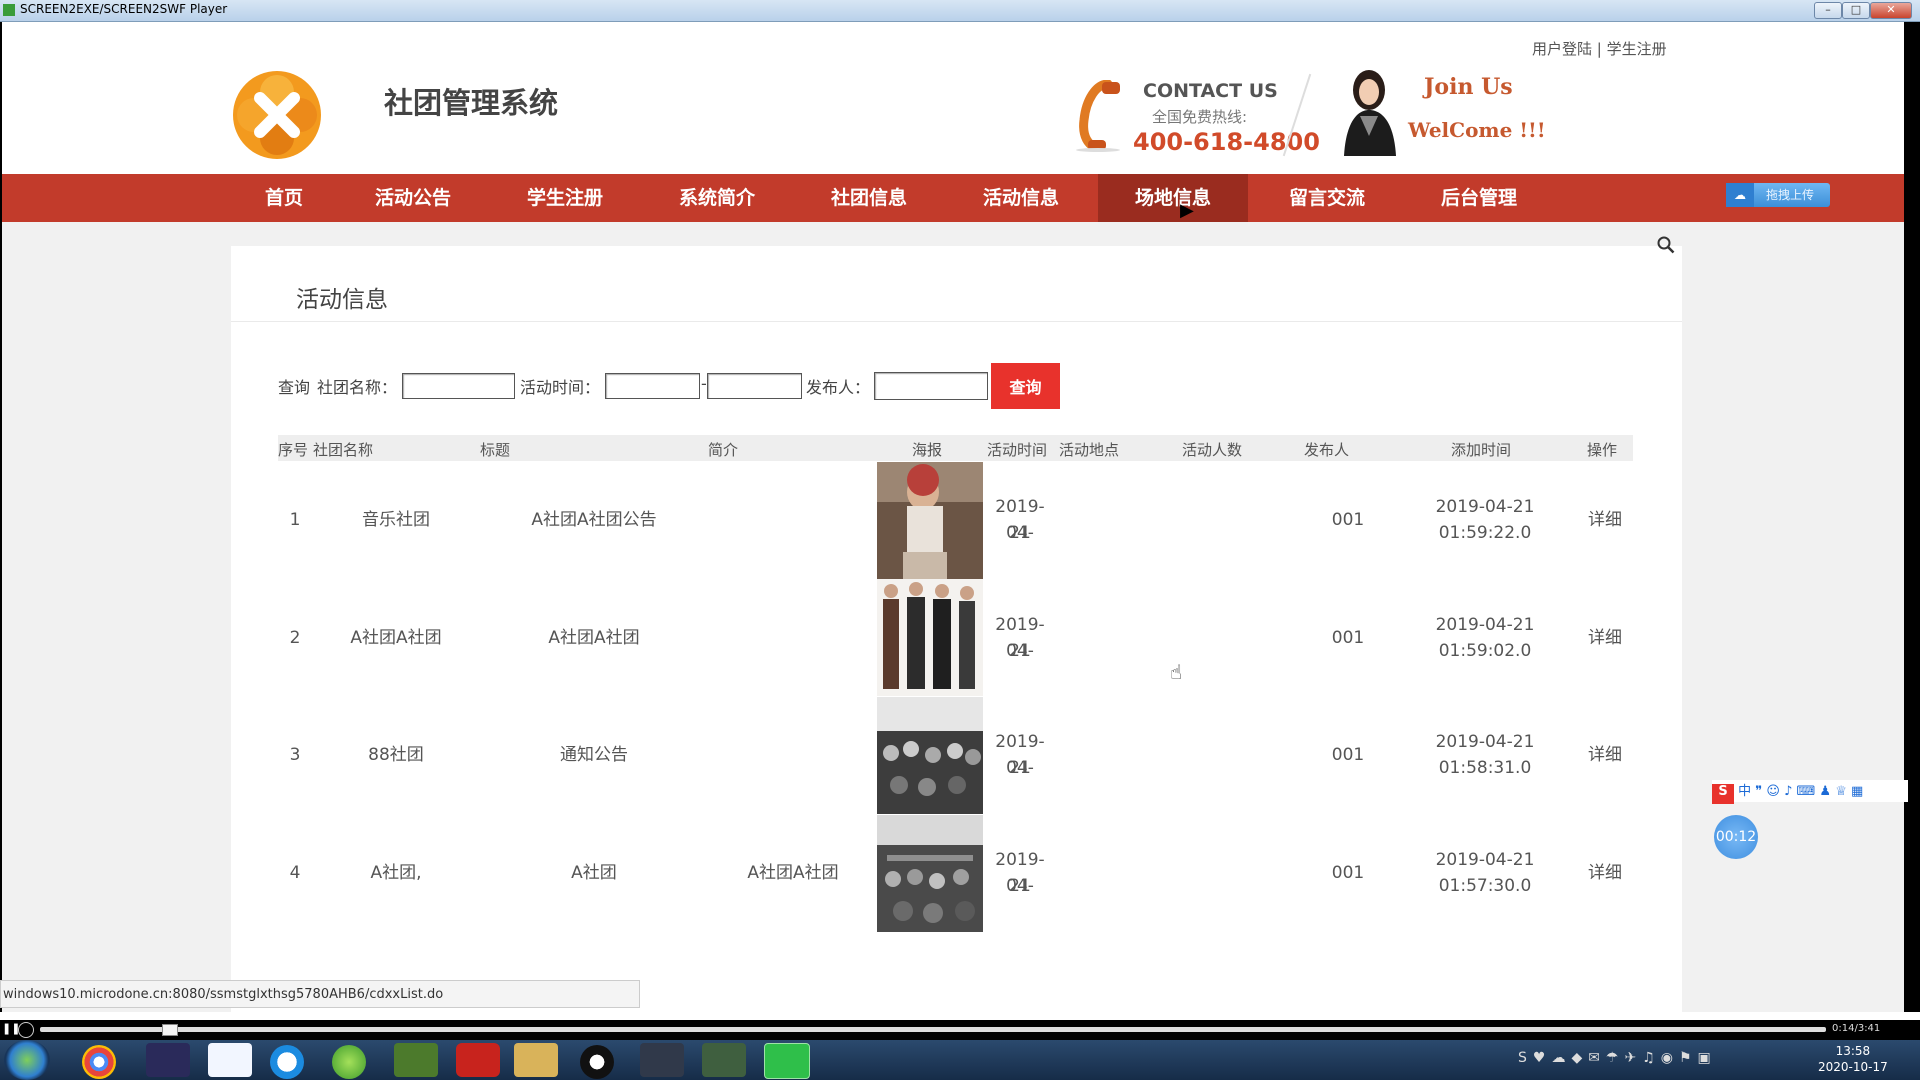  Describe the element at coordinates (1853, 1059) in the screenshot. I see `taskbar-clock: 13:58 2020-10-17` at that location.